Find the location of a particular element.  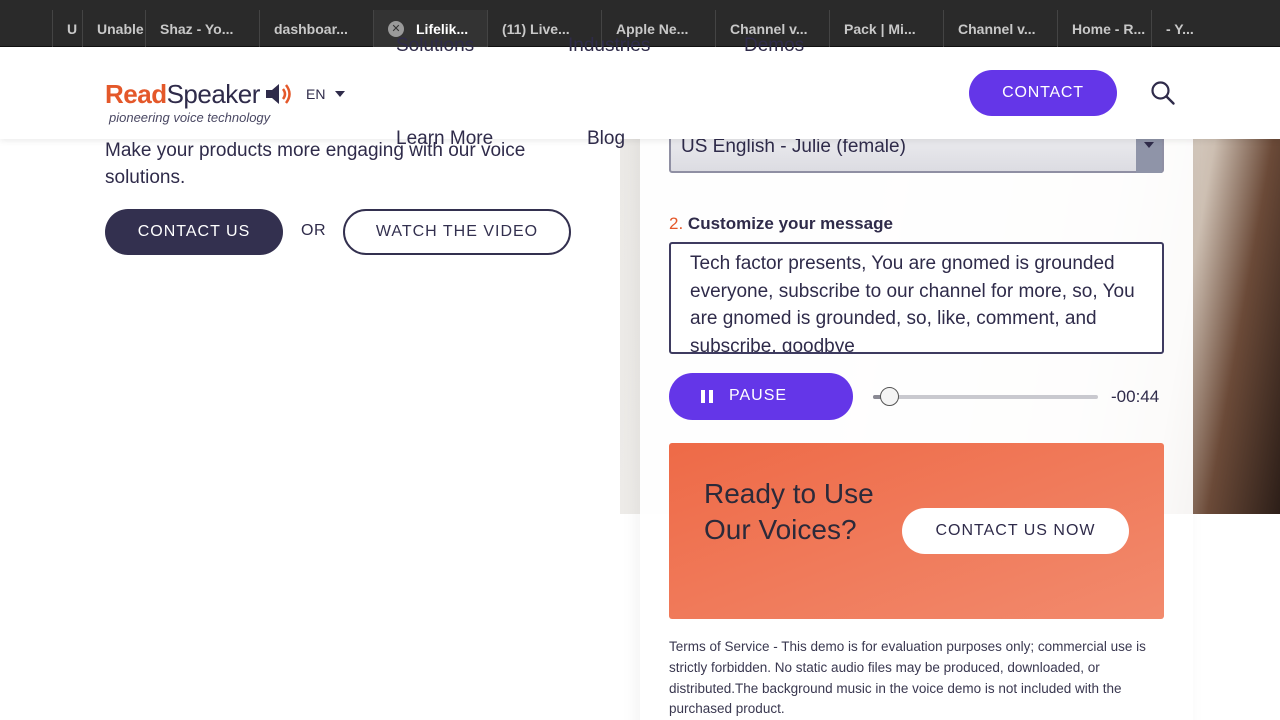

contact-button: CONTACT is located at coordinates (1043, 93).